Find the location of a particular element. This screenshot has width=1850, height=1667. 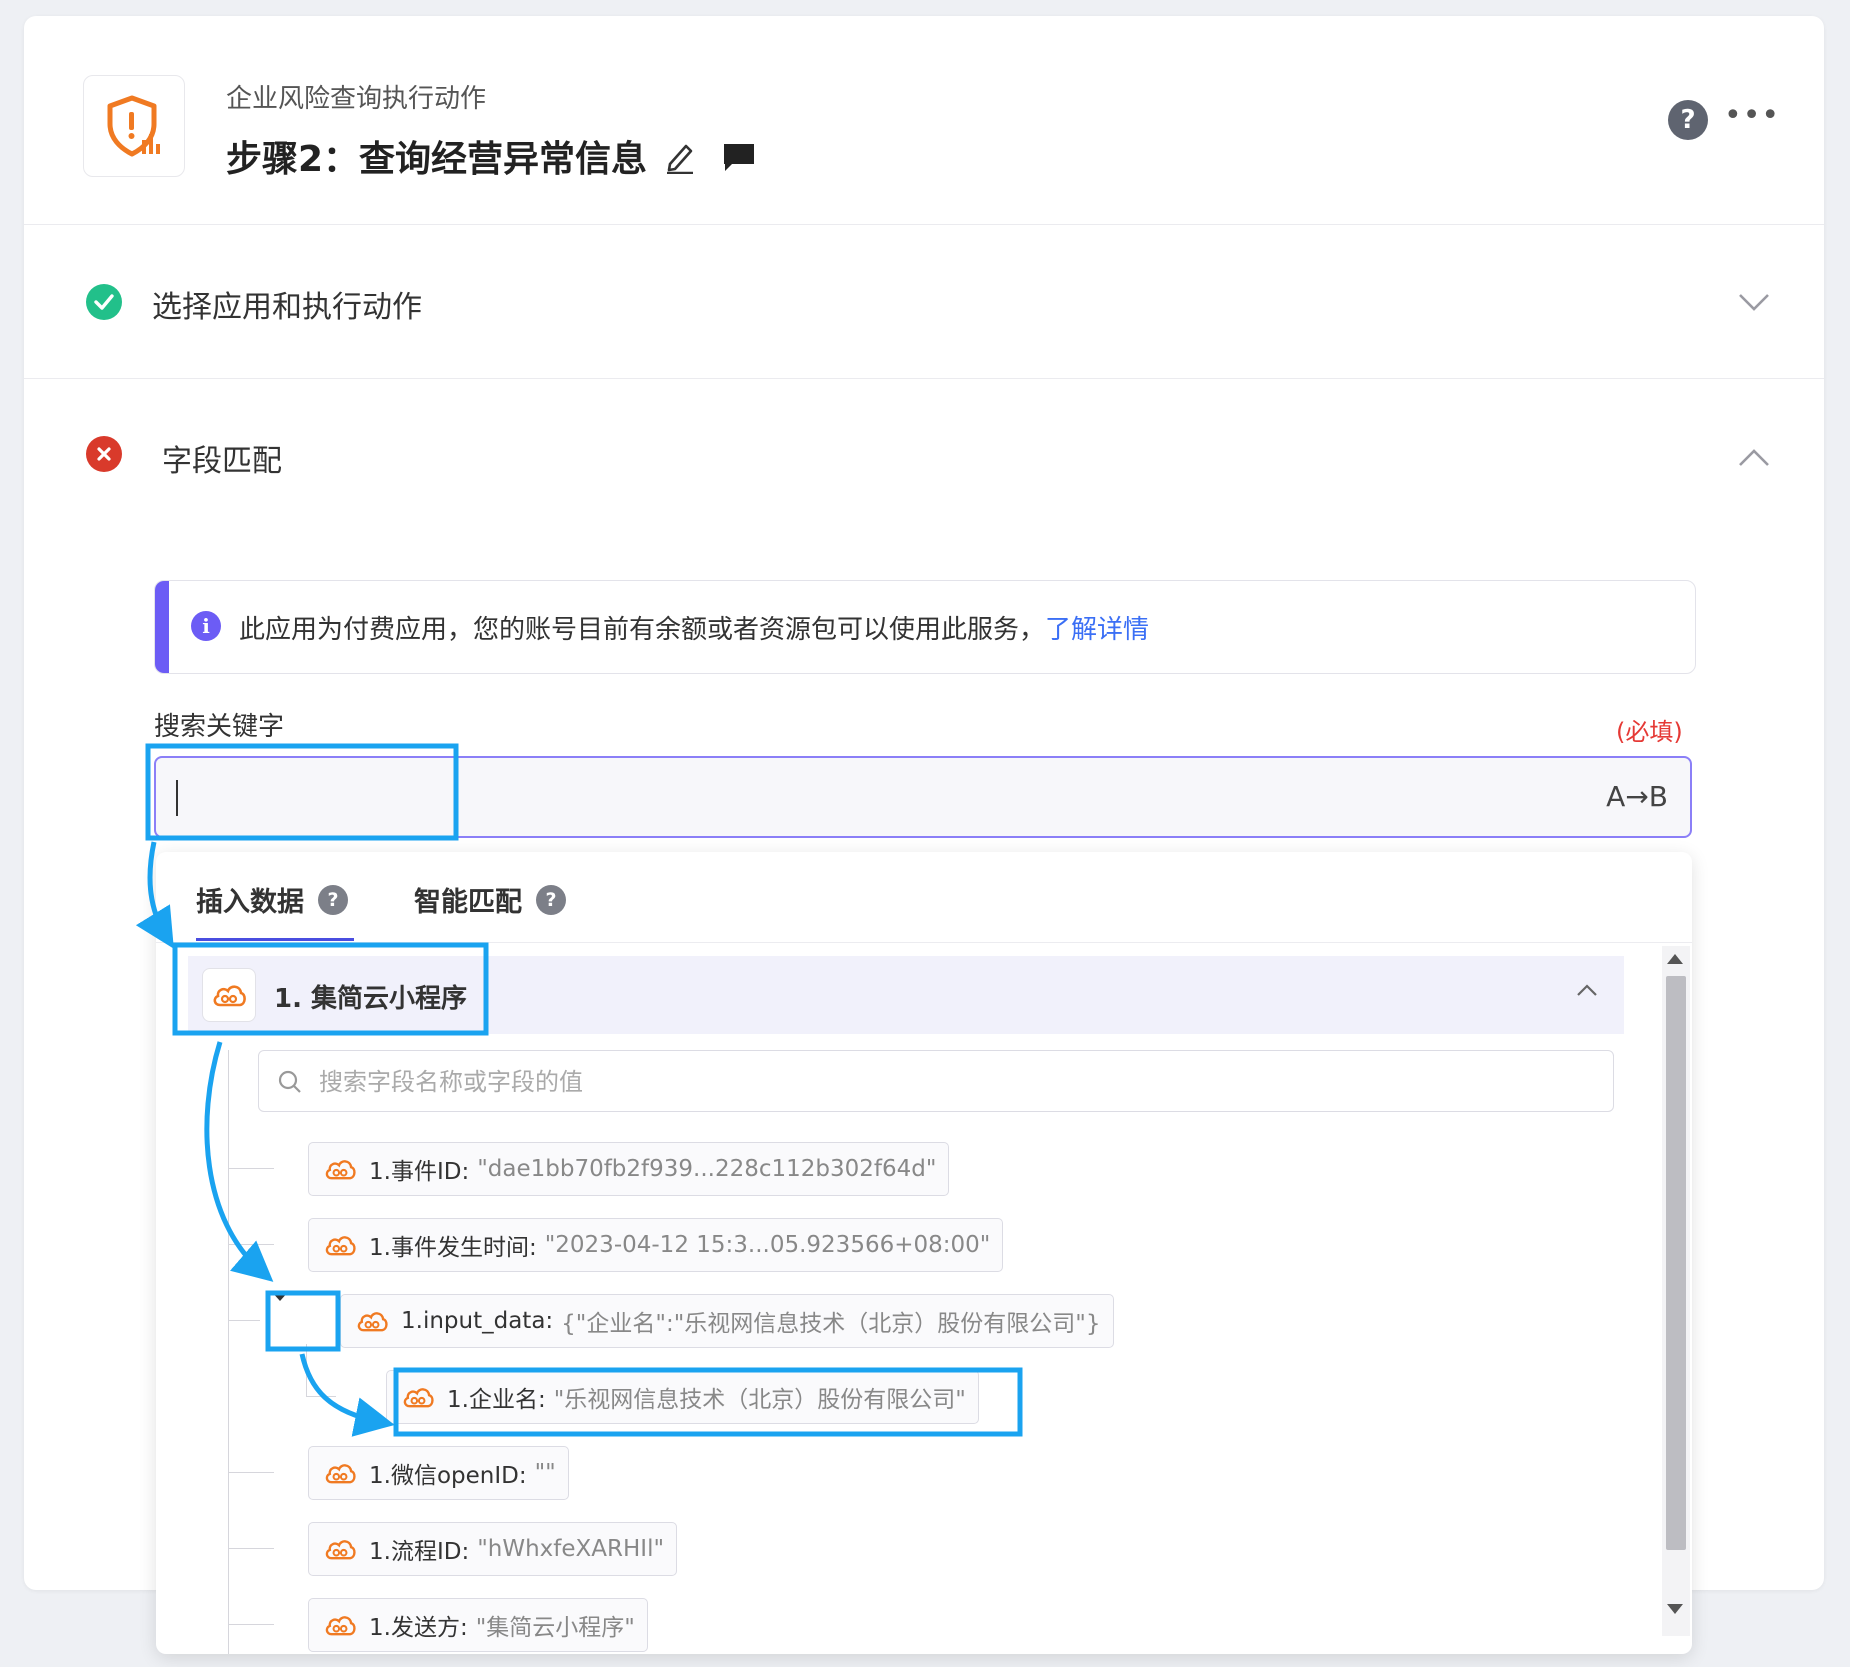

search-icon is located at coordinates (290, 1084).